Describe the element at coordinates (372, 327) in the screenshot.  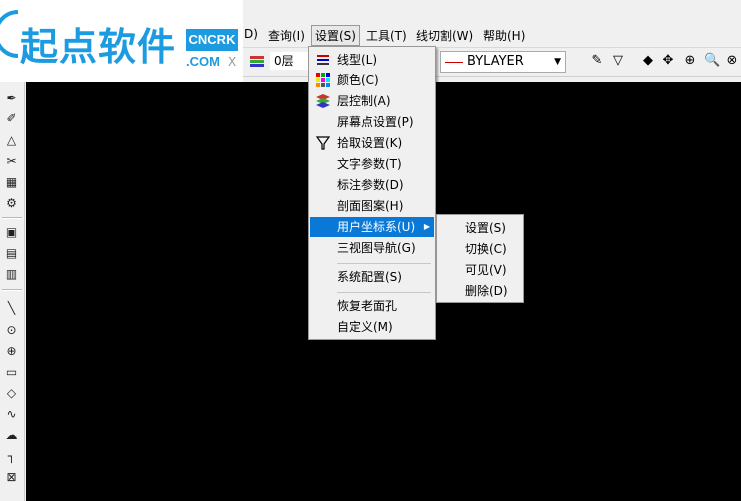
I see `menu-item-customize: 自定义(M)` at that location.